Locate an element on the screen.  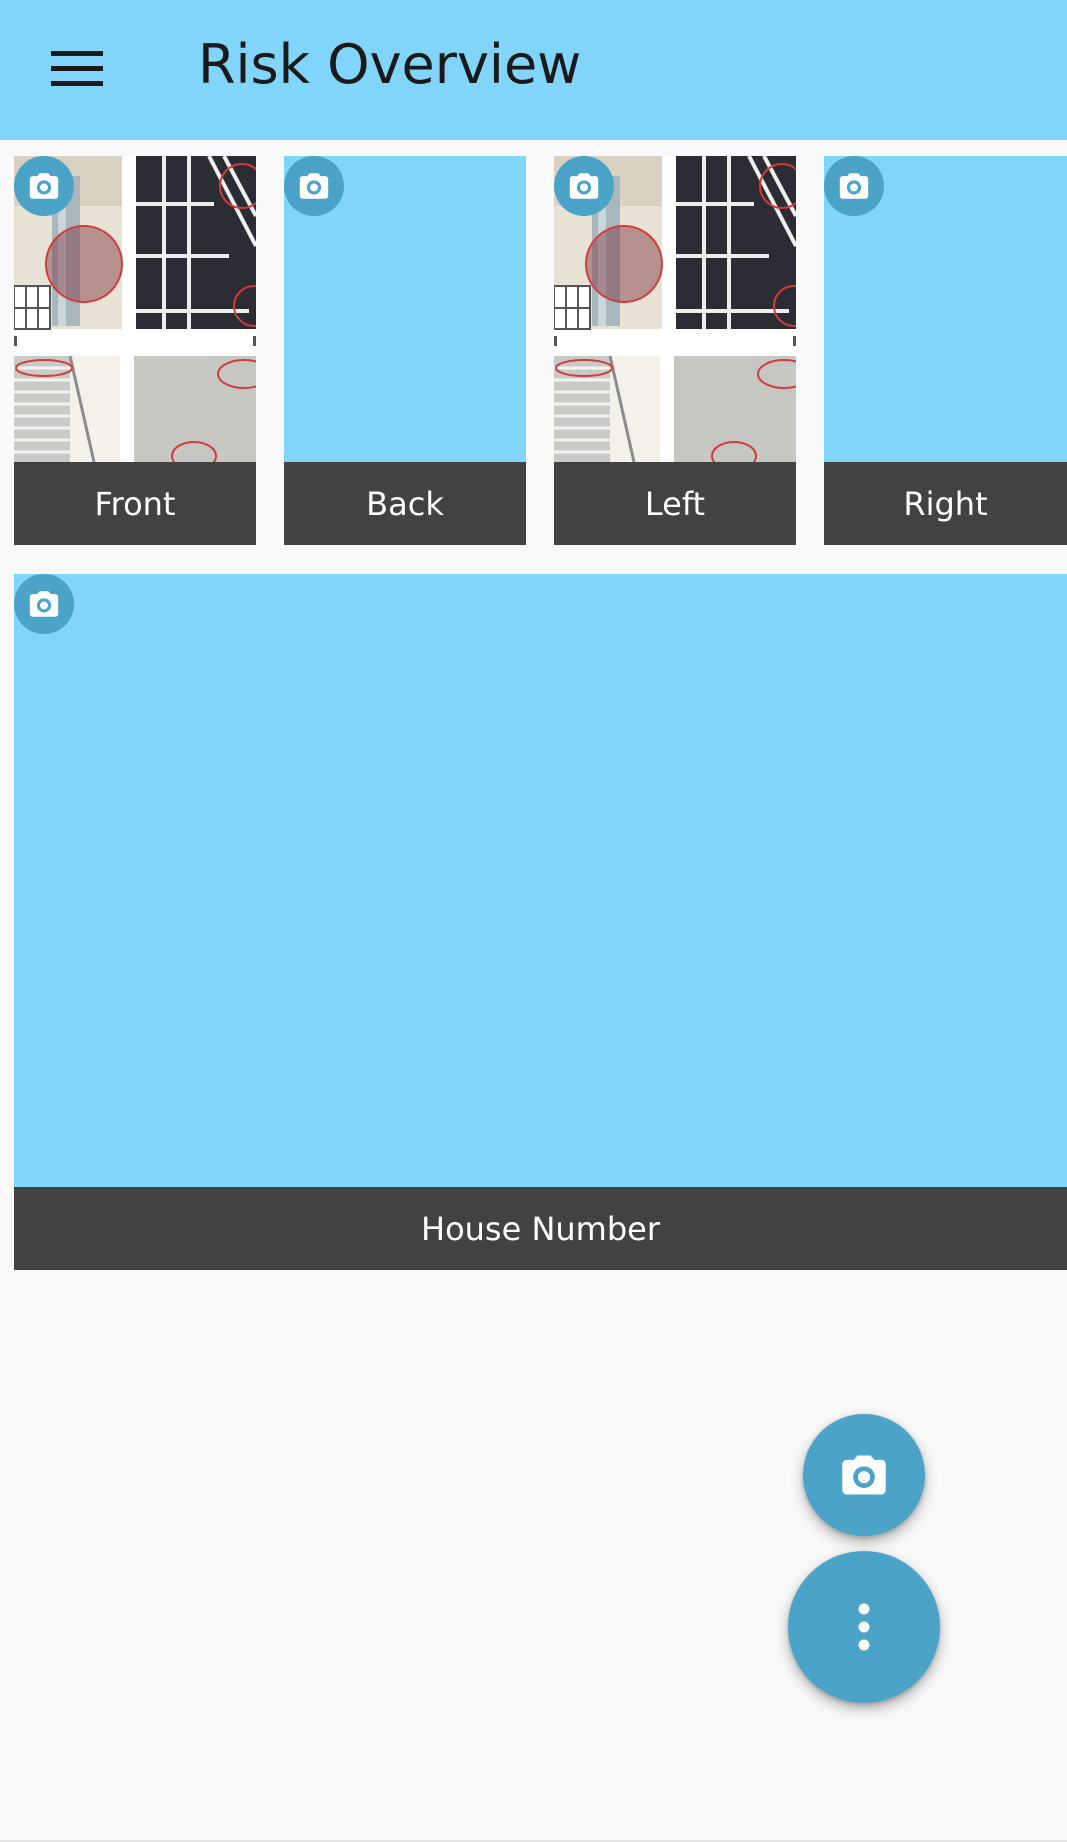
tile-caption: Front is located at coordinates (135, 503).